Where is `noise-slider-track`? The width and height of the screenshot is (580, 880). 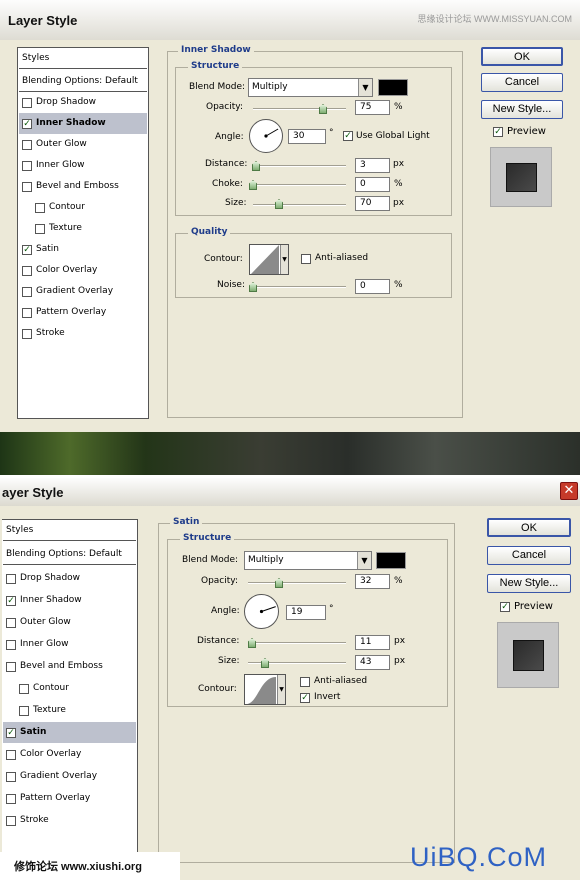 noise-slider-track is located at coordinates (299, 287).